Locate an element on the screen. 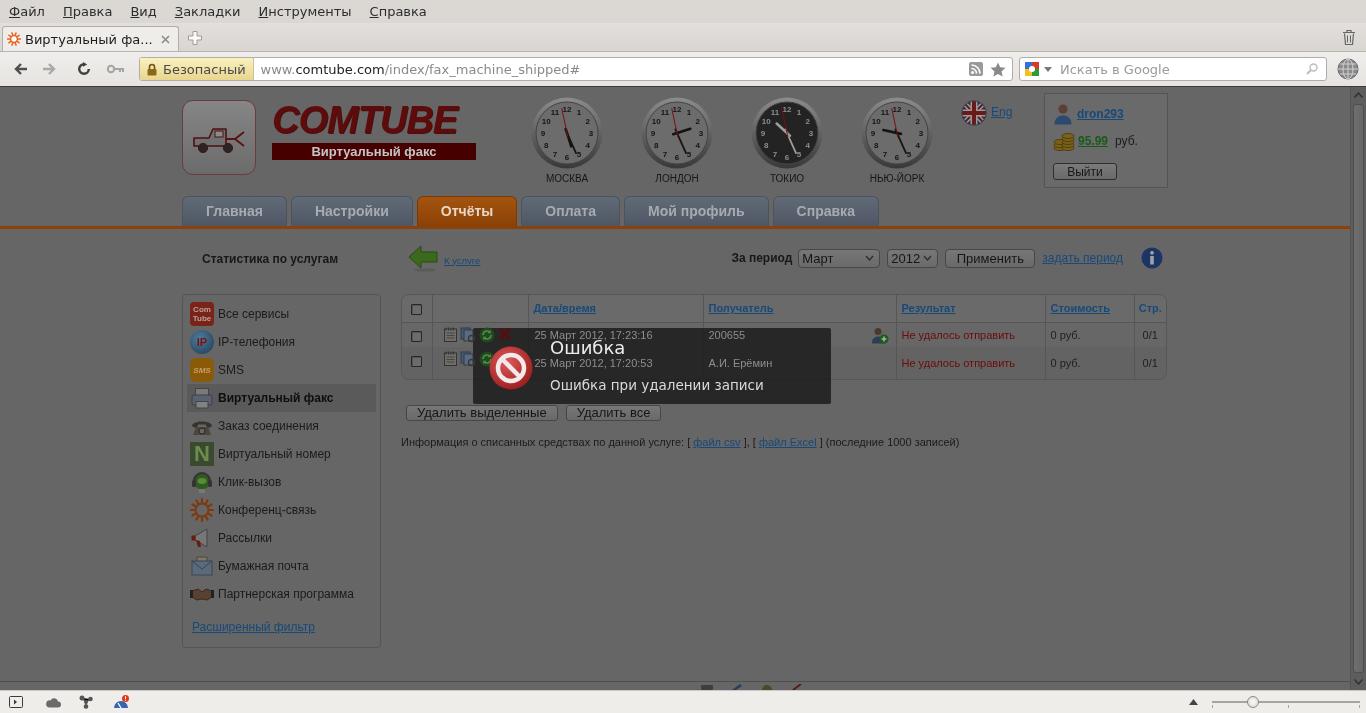 The height and width of the screenshot is (713, 1366). menu-item: Правка is located at coordinates (87, 11).